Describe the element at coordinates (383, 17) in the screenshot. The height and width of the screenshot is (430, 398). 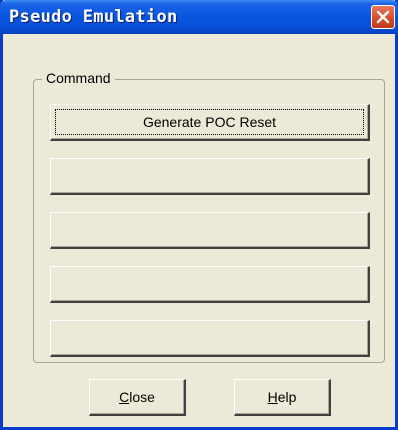
I see `close-x-icon` at that location.